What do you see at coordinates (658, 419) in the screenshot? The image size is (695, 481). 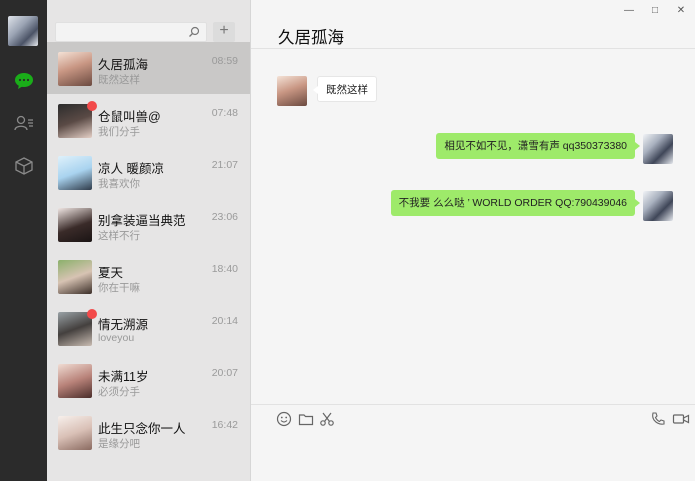 I see `phone-icon` at bounding box center [658, 419].